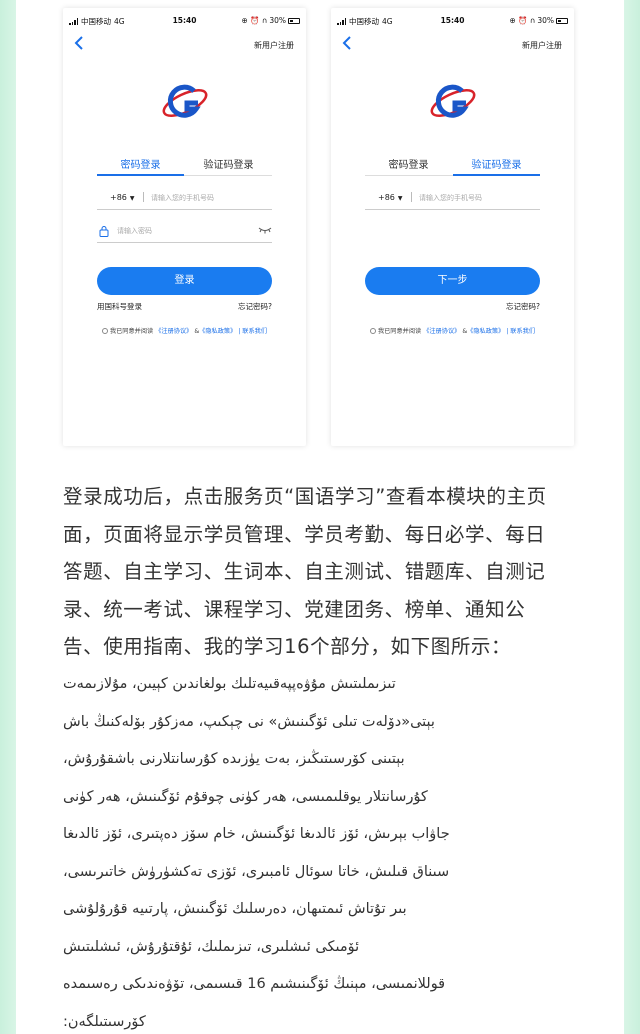 The width and height of the screenshot is (640, 1034). Describe the element at coordinates (304, 534) in the screenshot. I see `text-line: 面，页面将显示学员管理、学员考勤、每日必学、每日` at that location.